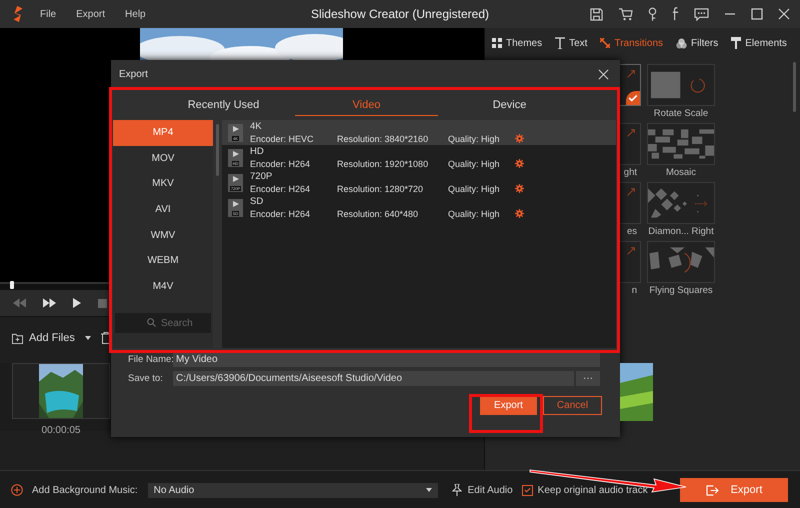 The width and height of the screenshot is (800, 508). What do you see at coordinates (635, 290) in the screenshot?
I see `transition-label: n` at bounding box center [635, 290].